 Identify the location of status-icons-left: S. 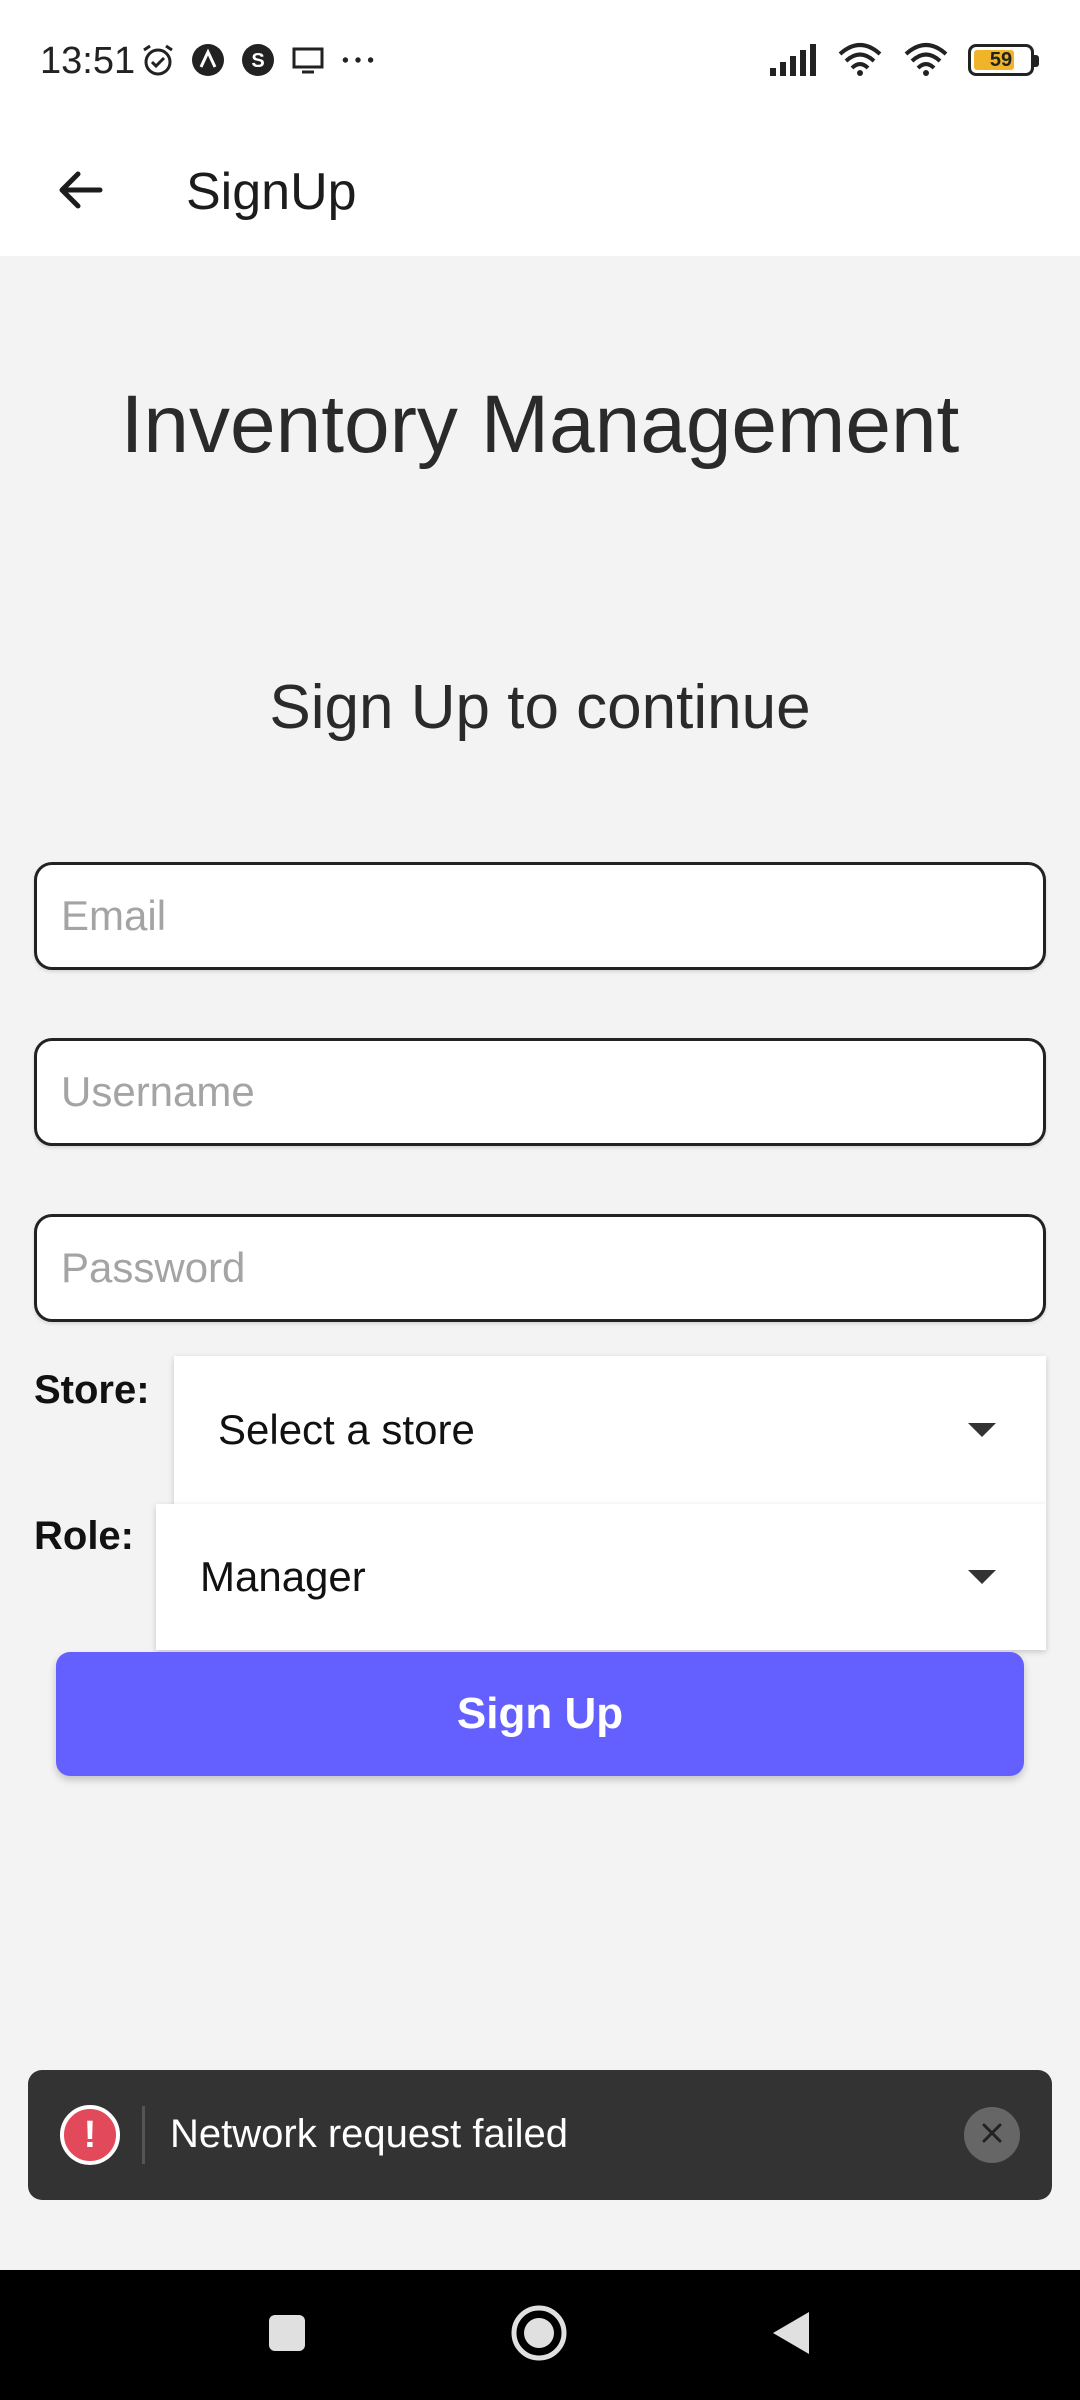
(258, 60).